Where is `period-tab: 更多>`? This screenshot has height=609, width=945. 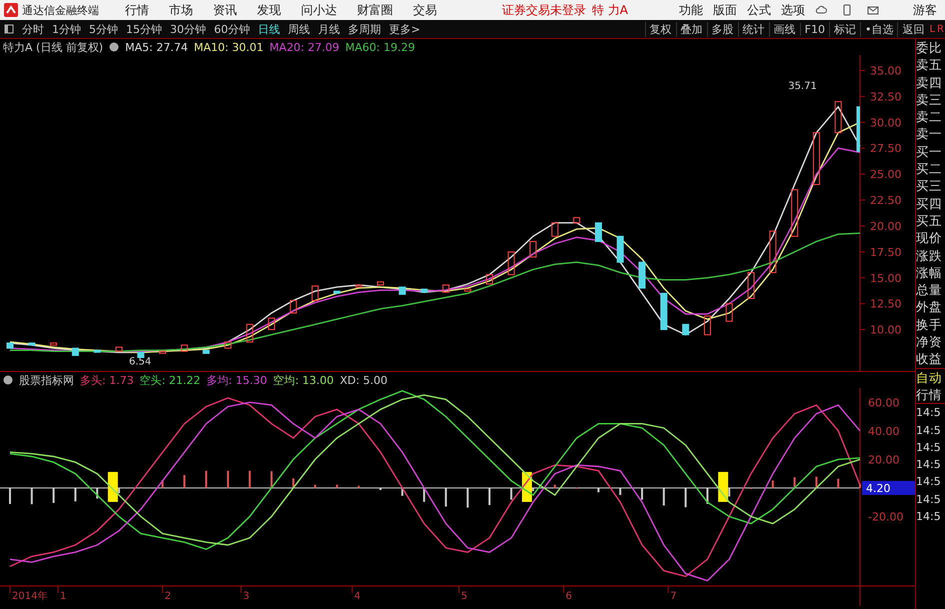
period-tab: 更多> is located at coordinates (404, 29).